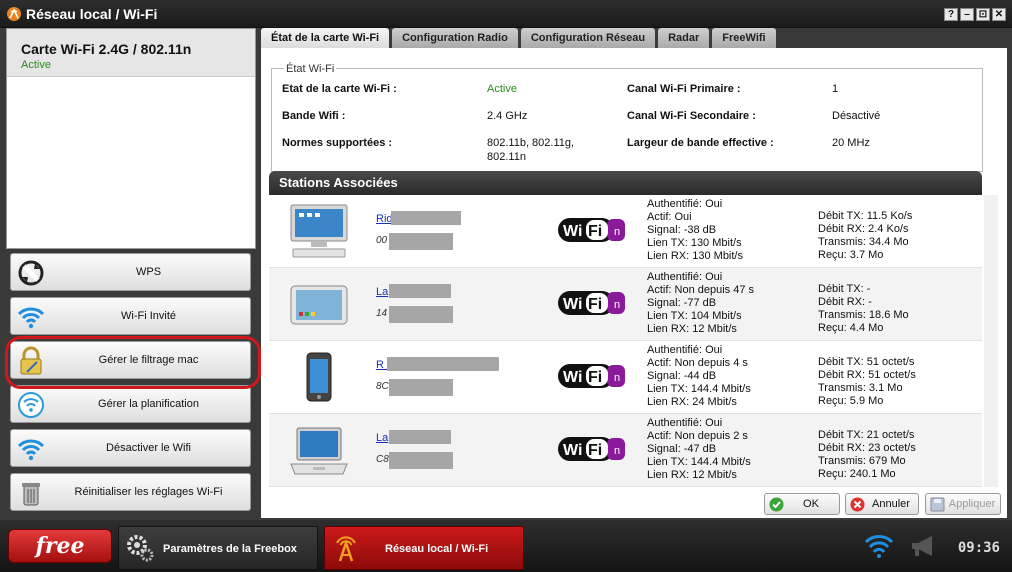 Image resolution: width=1012 pixels, height=572 pixels. I want to click on signal-text: Signal: -77 dB, so click(682, 303).